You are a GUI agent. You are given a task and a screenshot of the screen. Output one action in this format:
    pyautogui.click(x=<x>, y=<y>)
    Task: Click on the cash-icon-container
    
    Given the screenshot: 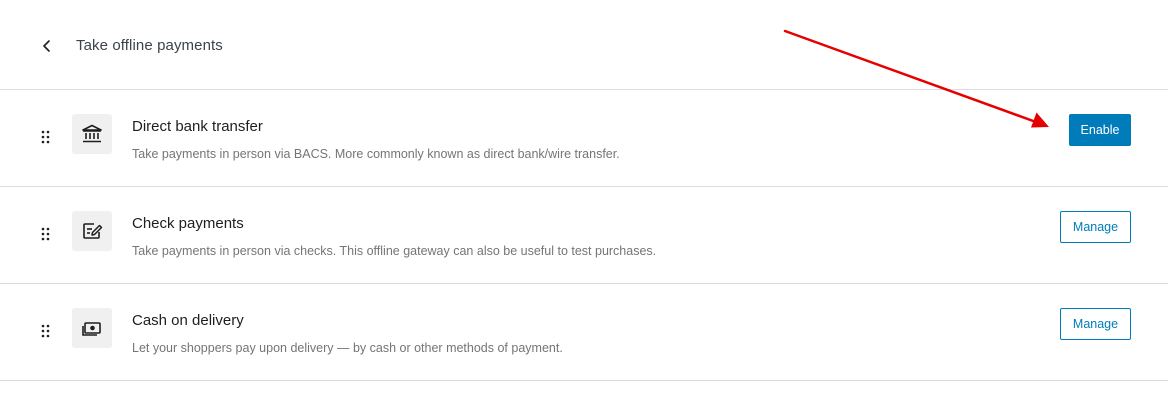 What is the action you would take?
    pyautogui.click(x=92, y=328)
    